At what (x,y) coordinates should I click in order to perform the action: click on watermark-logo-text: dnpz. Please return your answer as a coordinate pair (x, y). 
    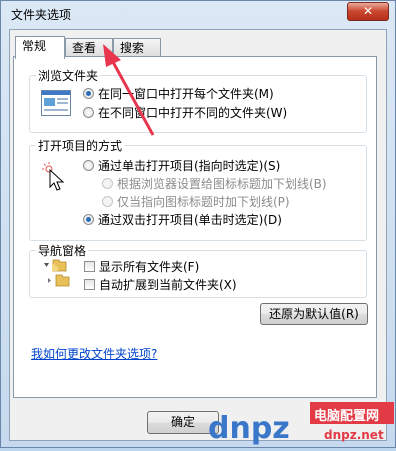
    Looking at the image, I should click on (249, 428).